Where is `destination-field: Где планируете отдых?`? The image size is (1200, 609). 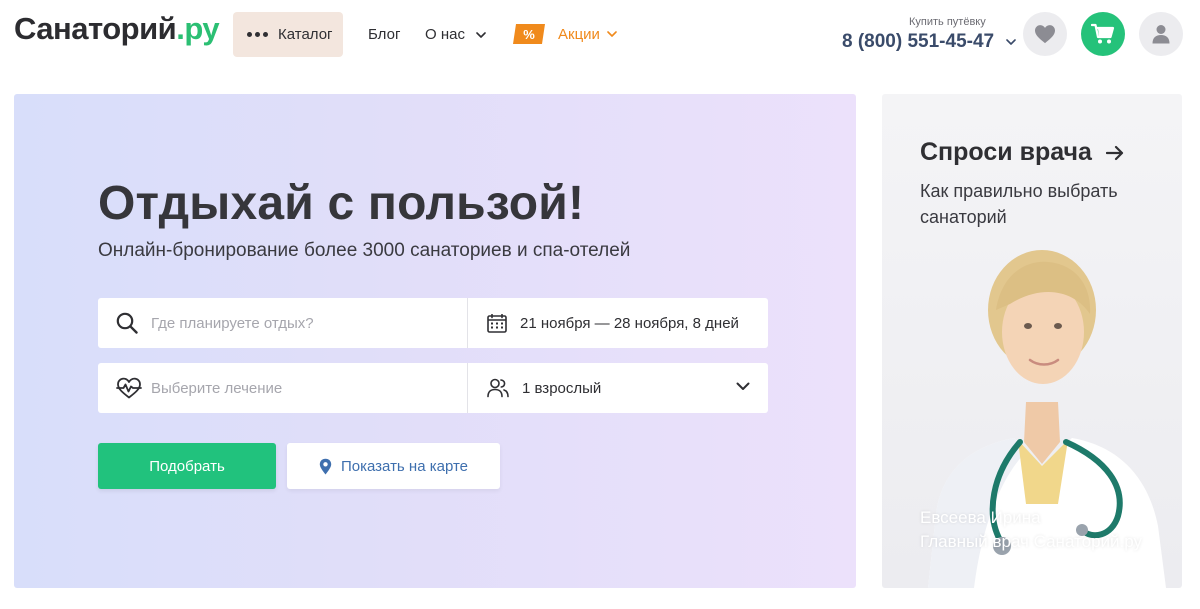
destination-field: Где планируете отдых? is located at coordinates (283, 323).